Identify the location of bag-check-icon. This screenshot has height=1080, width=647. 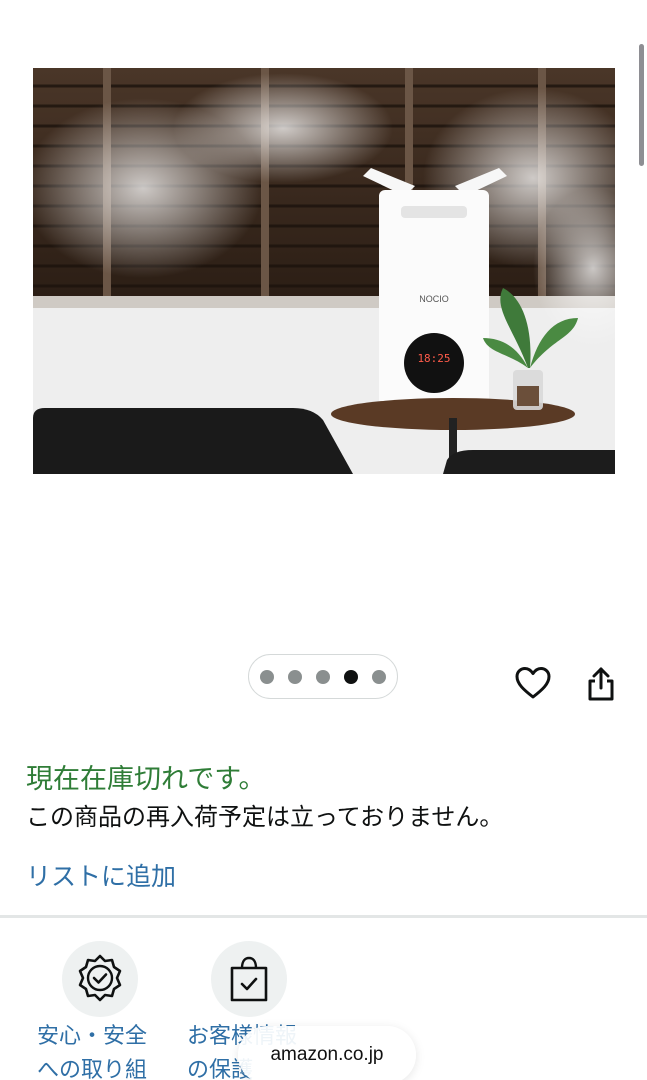
(249, 979).